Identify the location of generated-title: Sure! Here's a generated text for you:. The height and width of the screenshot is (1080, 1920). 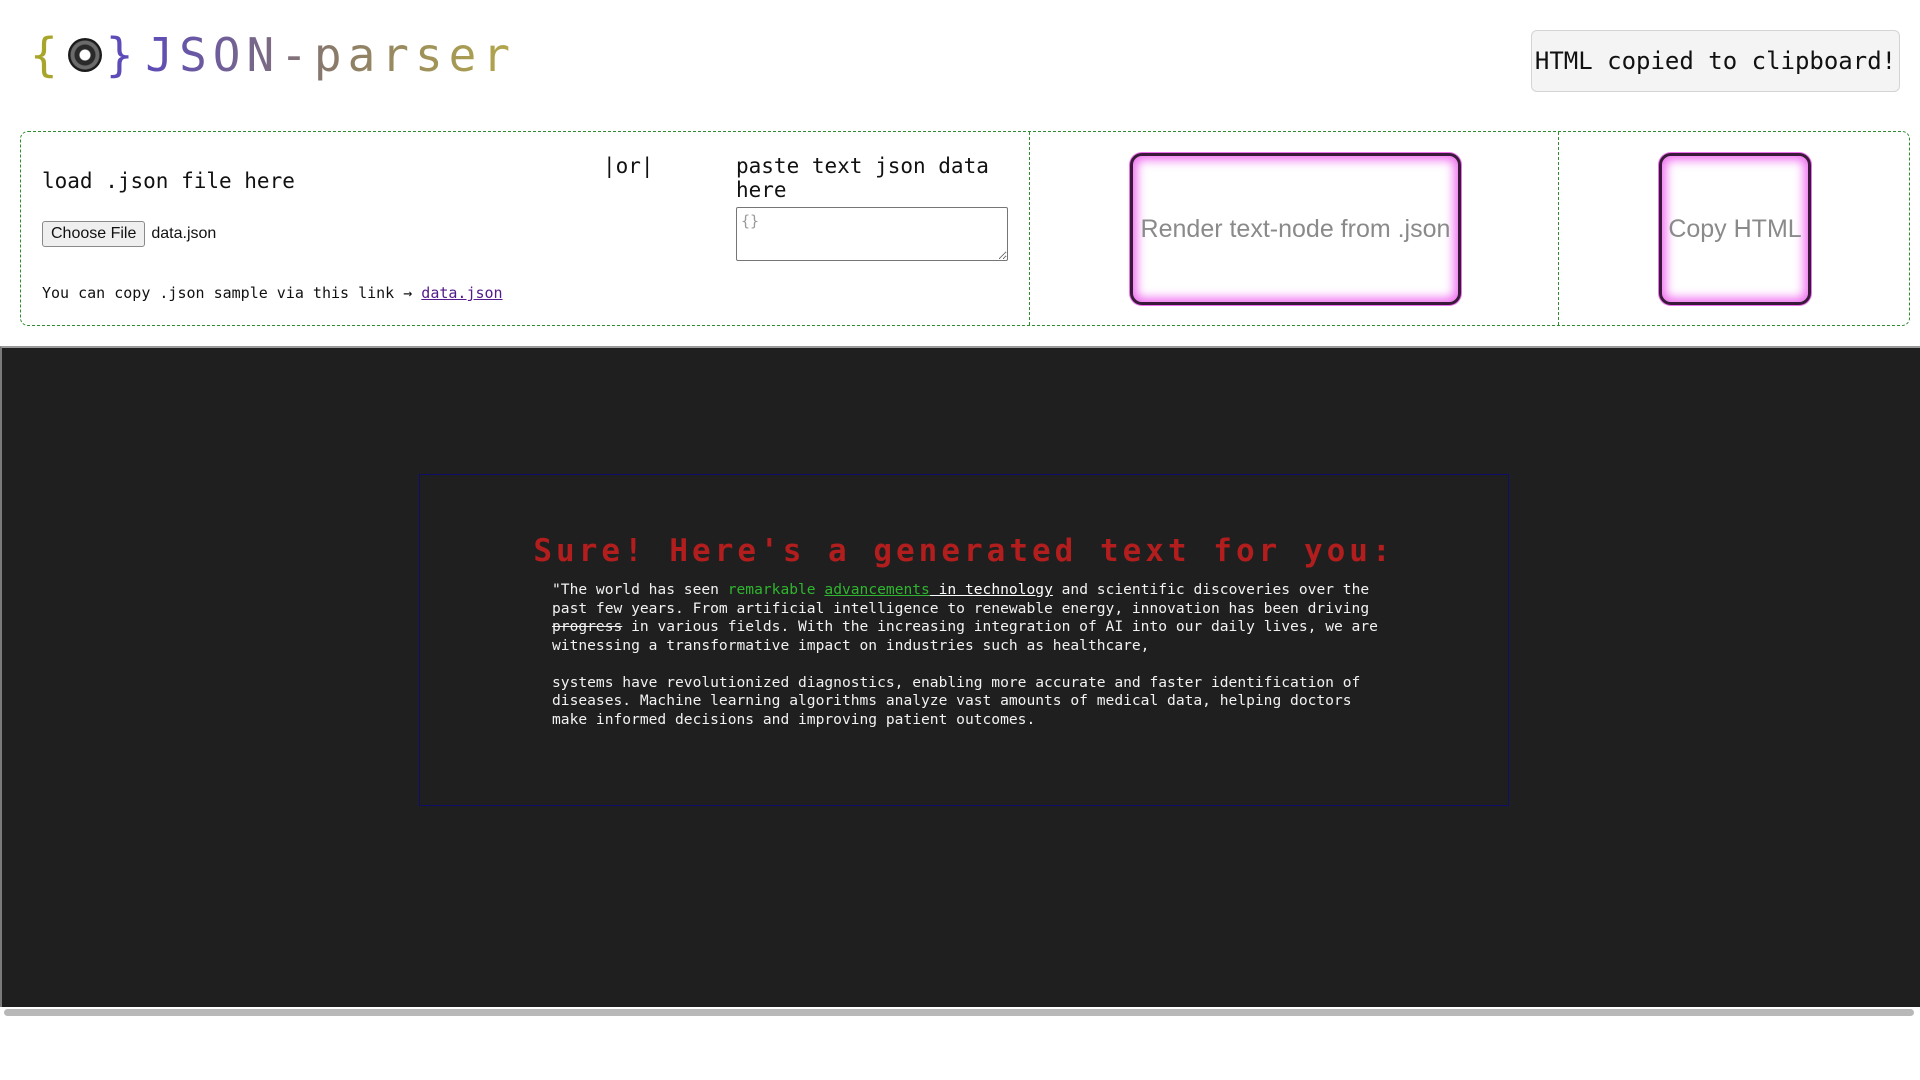
(964, 551).